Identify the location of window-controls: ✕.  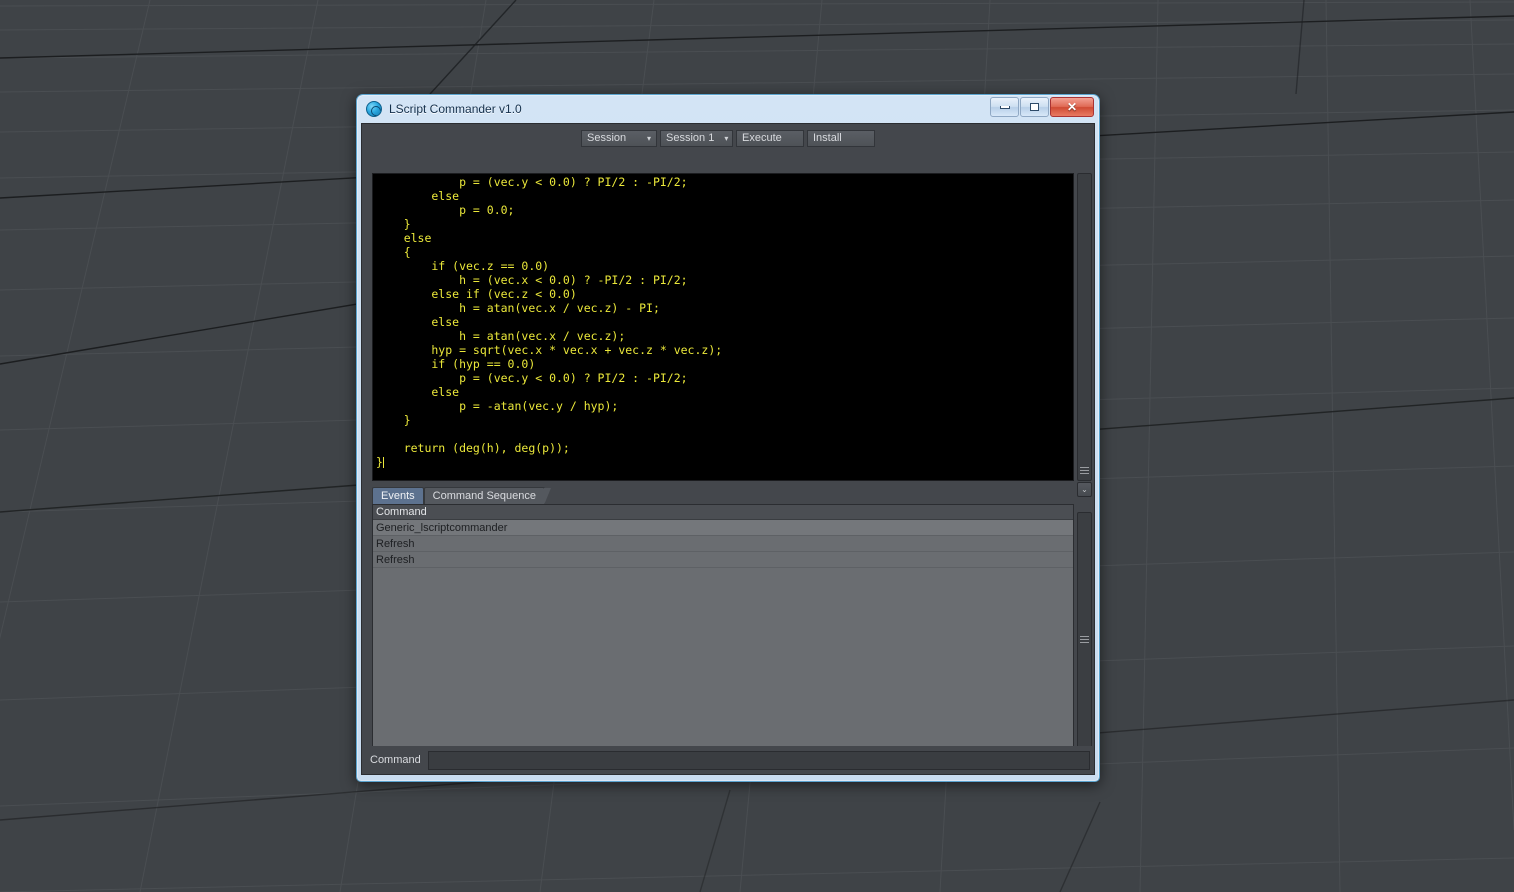
(1042, 107).